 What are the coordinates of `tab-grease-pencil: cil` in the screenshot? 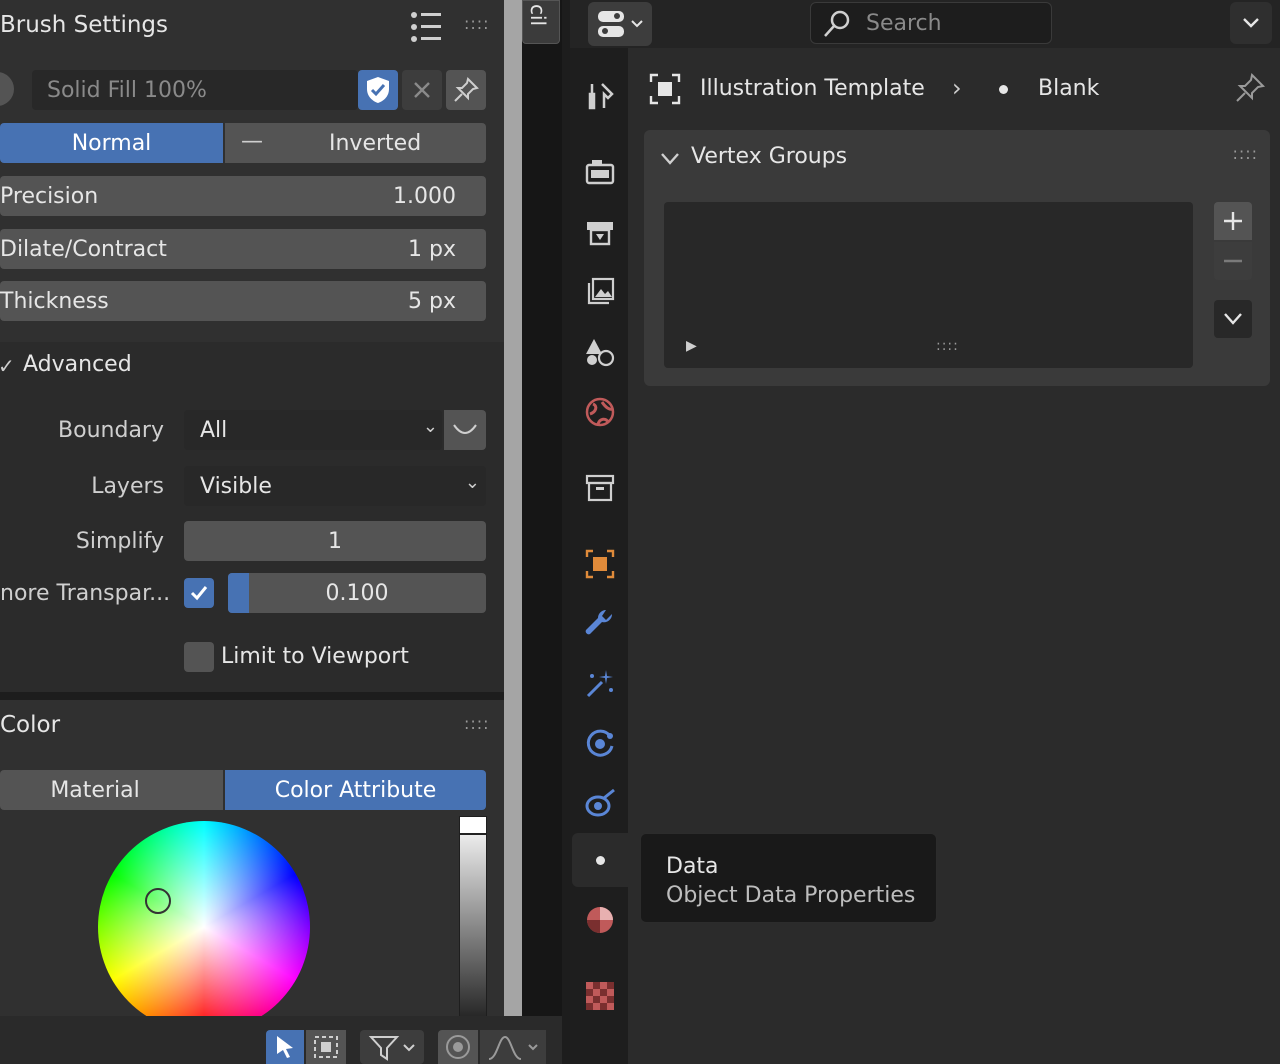 It's located at (541, 22).